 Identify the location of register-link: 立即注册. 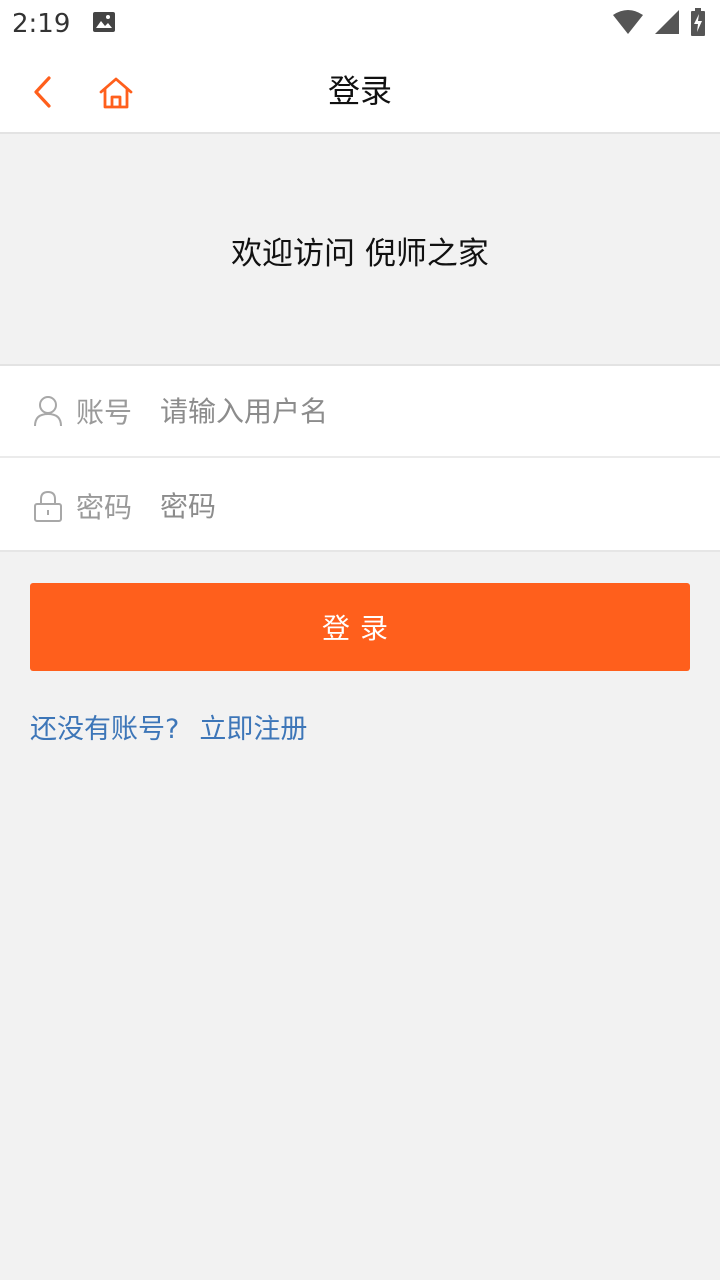
(253, 726).